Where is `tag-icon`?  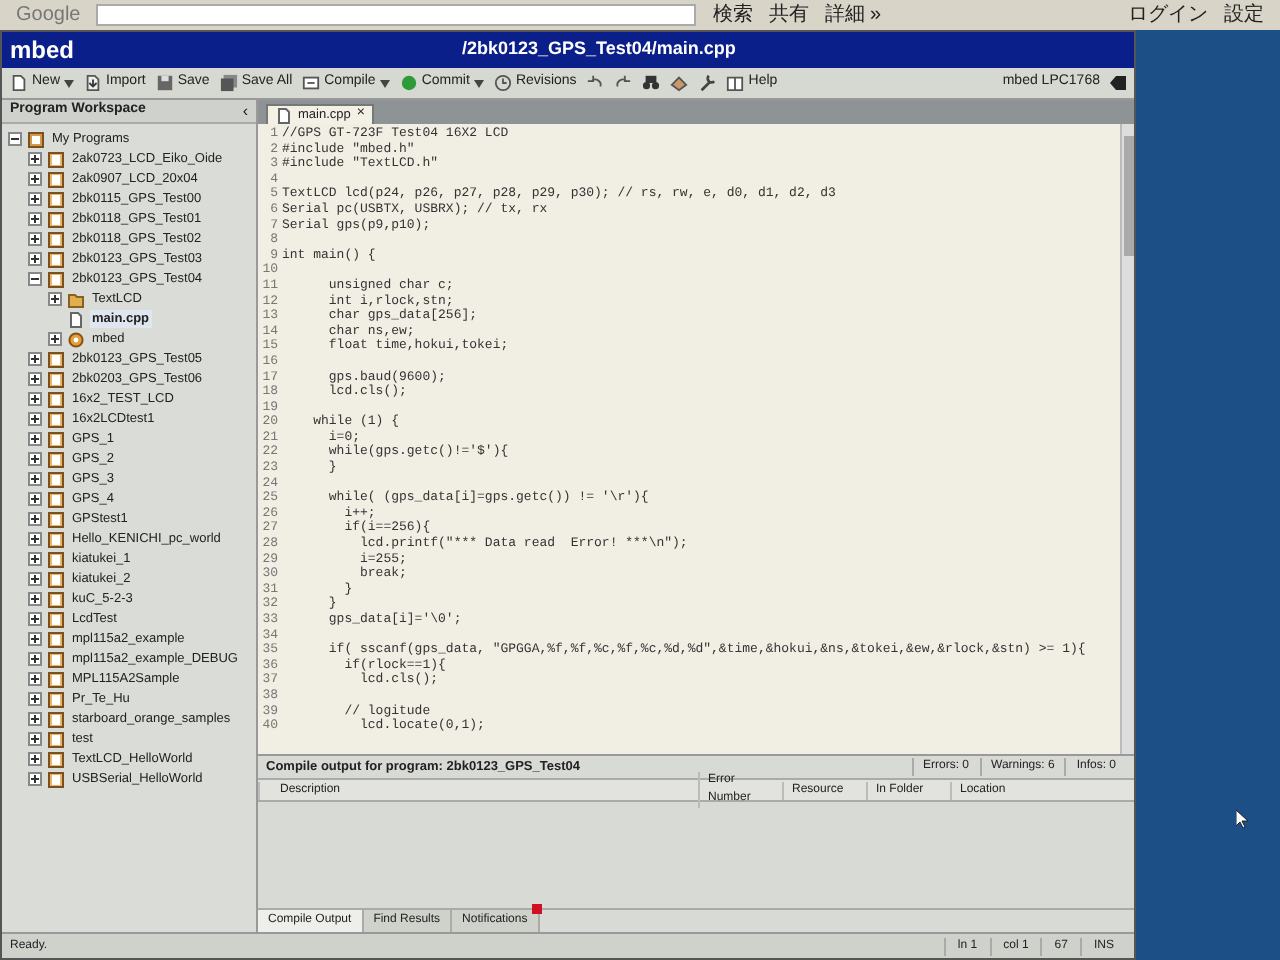 tag-icon is located at coordinates (1118, 83).